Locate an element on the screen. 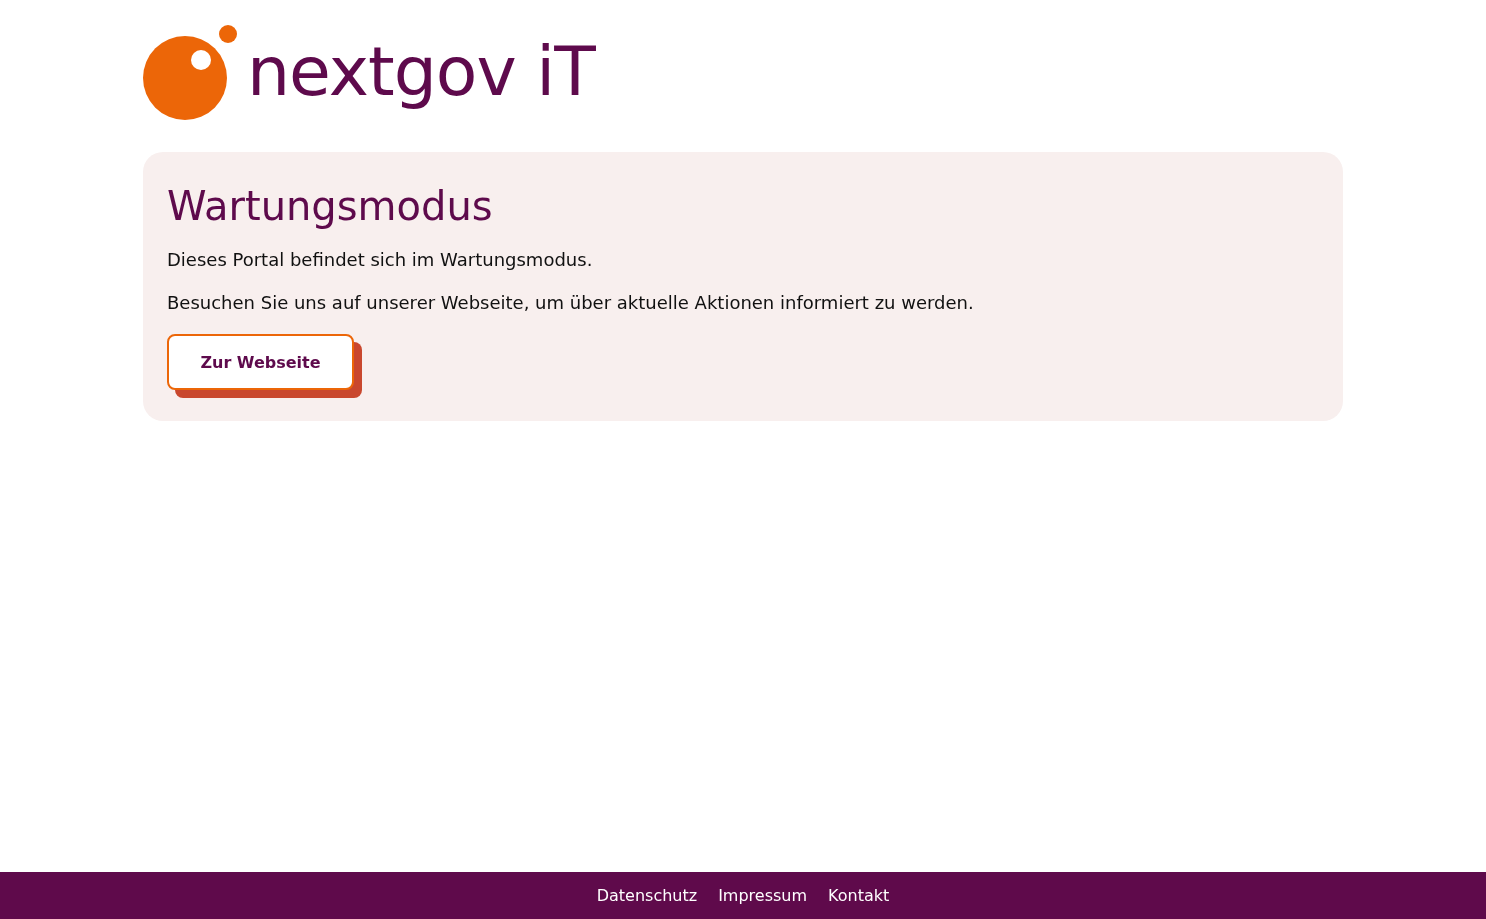  page-title: Wartungsmodus is located at coordinates (330, 206).